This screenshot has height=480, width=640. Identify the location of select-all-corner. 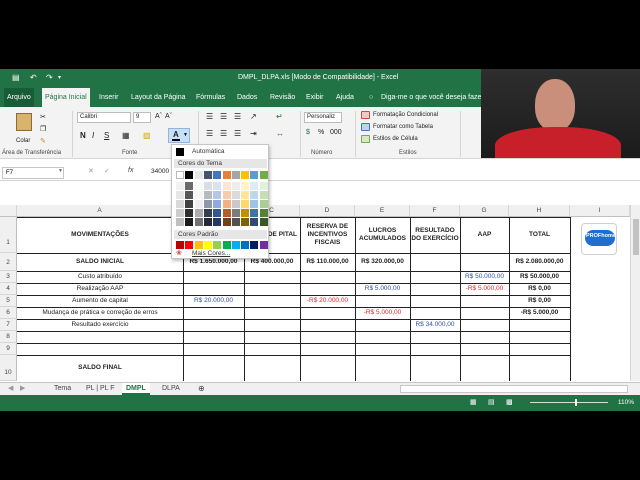
(8, 211).